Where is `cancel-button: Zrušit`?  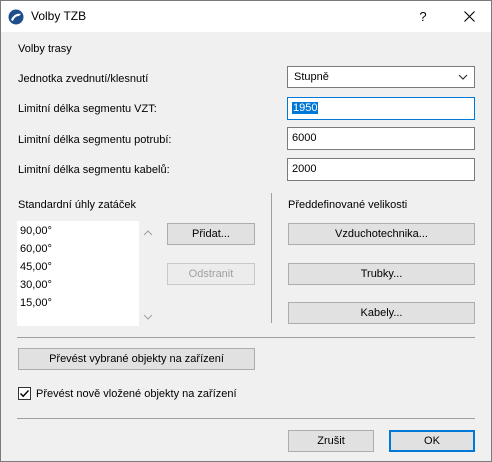
cancel-button: Zrušit is located at coordinates (331, 441).